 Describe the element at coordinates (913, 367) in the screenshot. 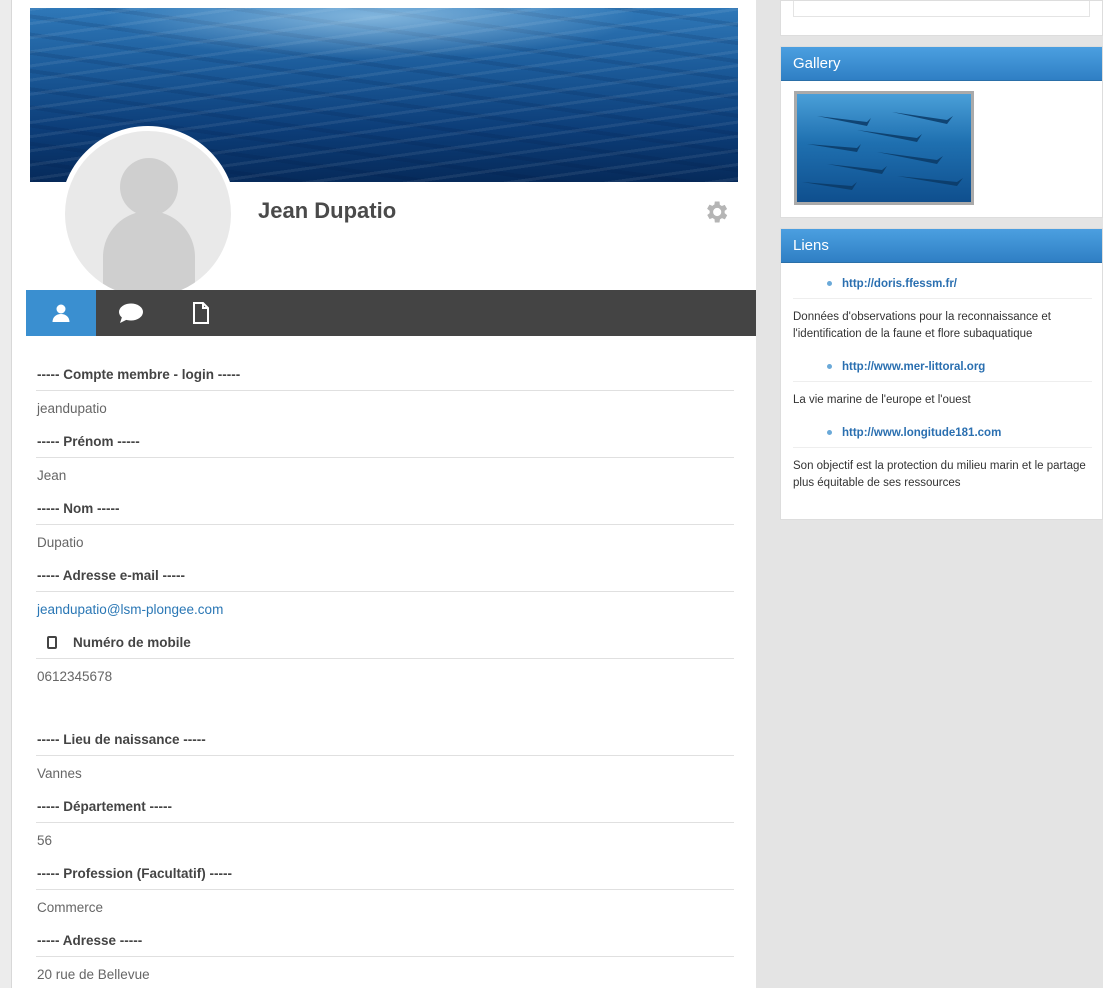

I see `link-mer-littoral: http://www.mer-littoral.org` at that location.